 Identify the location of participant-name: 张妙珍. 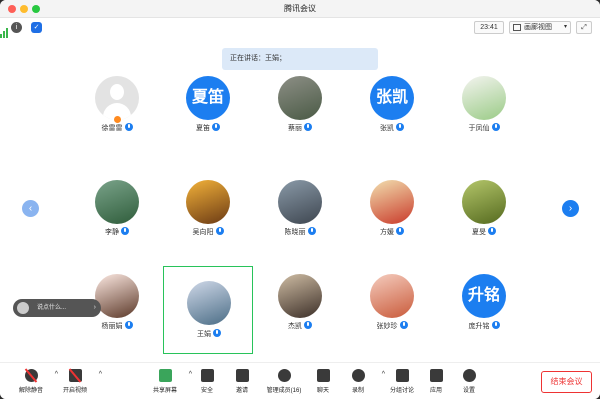
(392, 326).